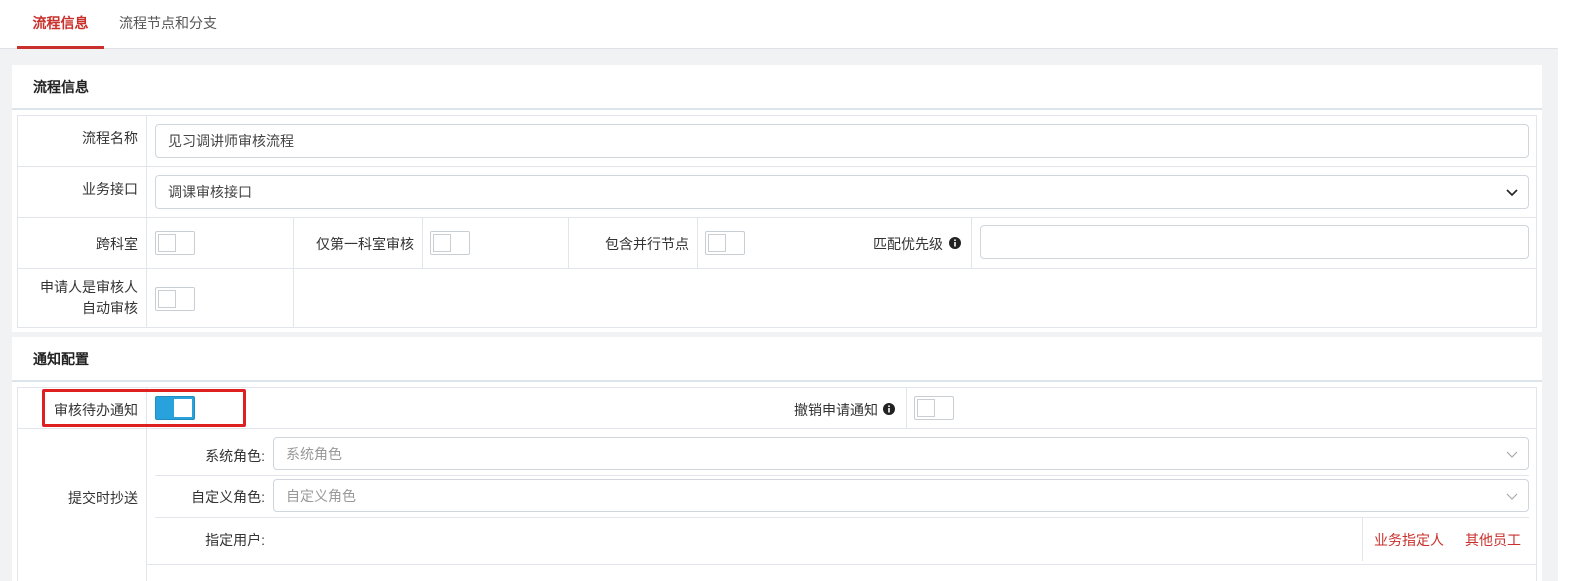  Describe the element at coordinates (168, 24) in the screenshot. I see `tab-flow-nodes: 流程节点和分支` at that location.